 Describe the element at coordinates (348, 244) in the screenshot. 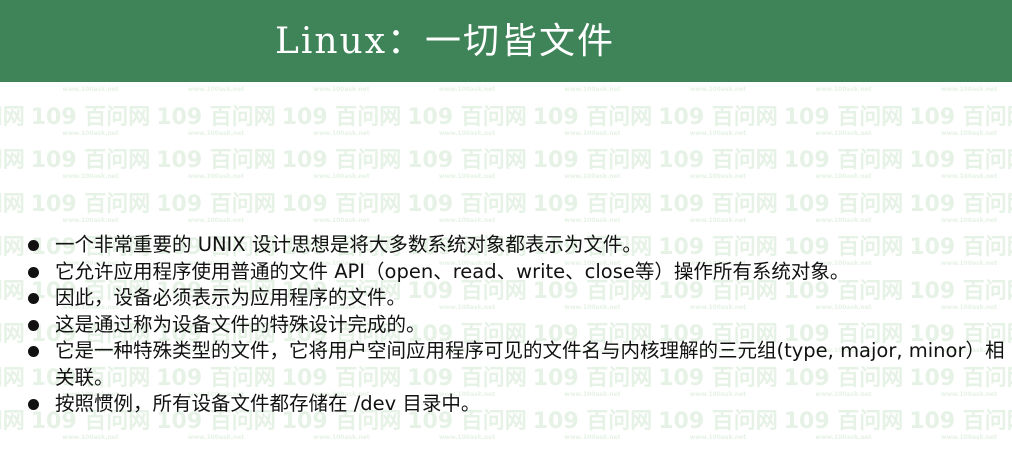

I see `bullet-text: 一个非常重要的 UNIX 设计思想是将大多数系统对象都表示为文件。` at that location.